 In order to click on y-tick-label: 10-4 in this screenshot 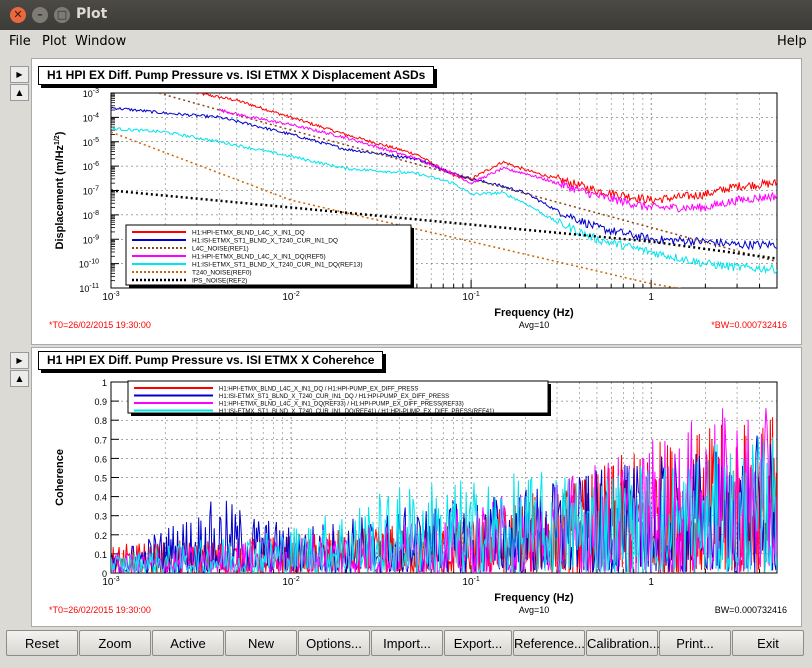, I will do `click(91, 117)`.